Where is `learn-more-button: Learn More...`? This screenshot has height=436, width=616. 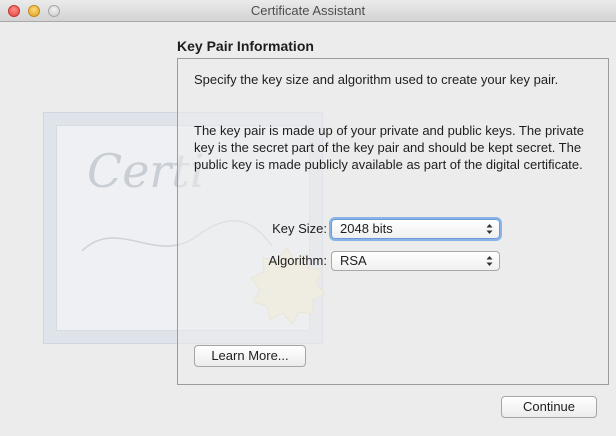
learn-more-button: Learn More... is located at coordinates (250, 356).